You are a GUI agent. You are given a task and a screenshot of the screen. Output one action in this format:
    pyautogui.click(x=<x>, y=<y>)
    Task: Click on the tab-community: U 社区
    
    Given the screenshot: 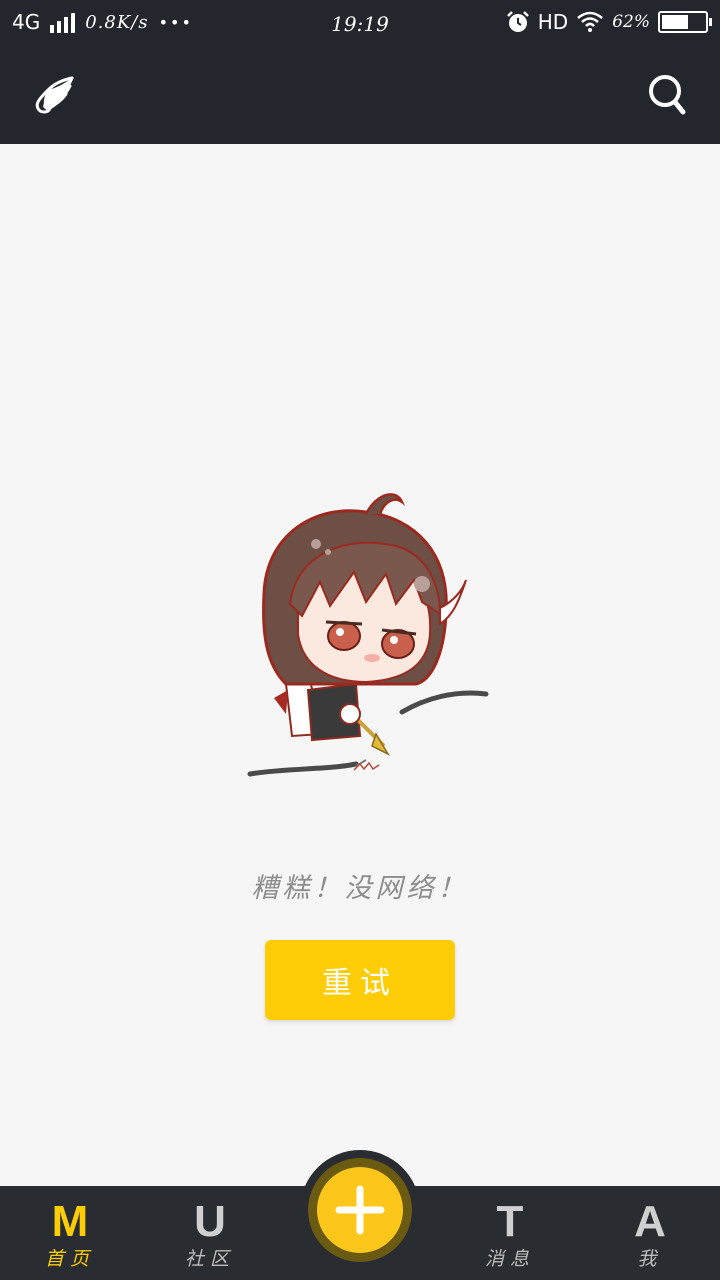 What is the action you would take?
    pyautogui.click(x=210, y=1233)
    